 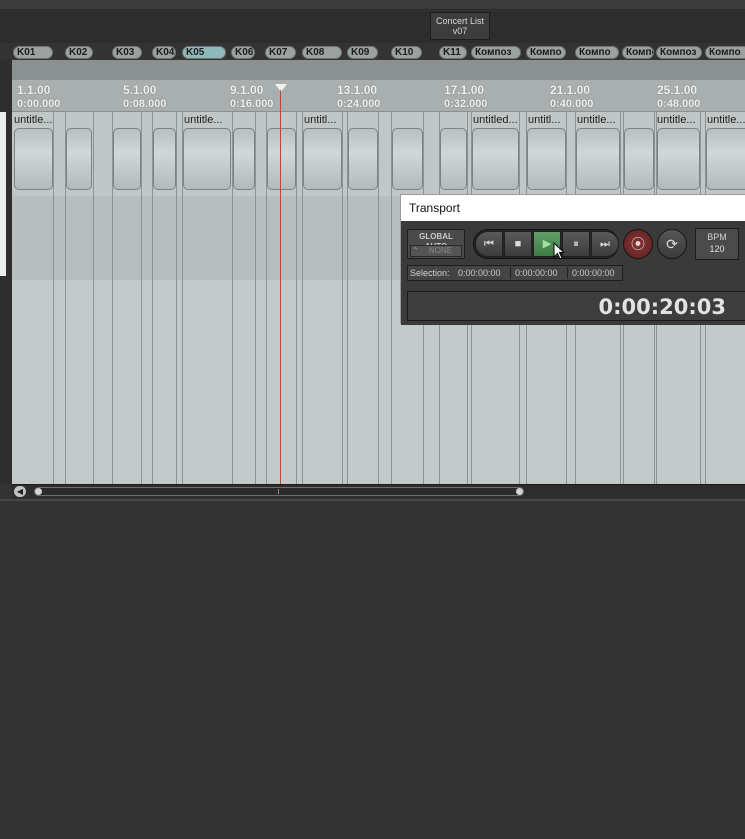 I want to click on transport-title: Transport, so click(x=573, y=208).